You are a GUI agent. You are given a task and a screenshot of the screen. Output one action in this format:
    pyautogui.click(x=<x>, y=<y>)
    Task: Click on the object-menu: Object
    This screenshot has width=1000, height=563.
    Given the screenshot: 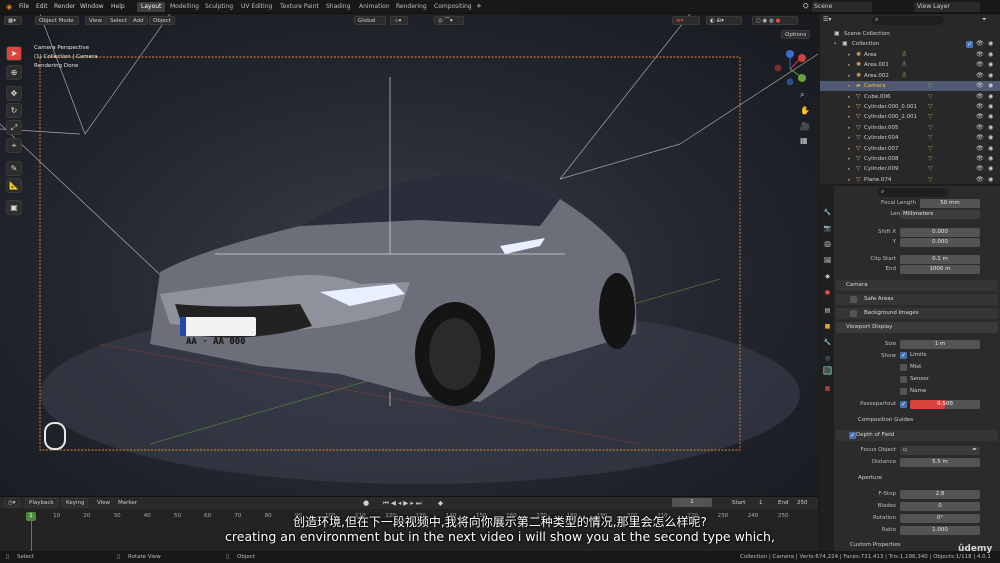 What is the action you would take?
    pyautogui.click(x=162, y=20)
    